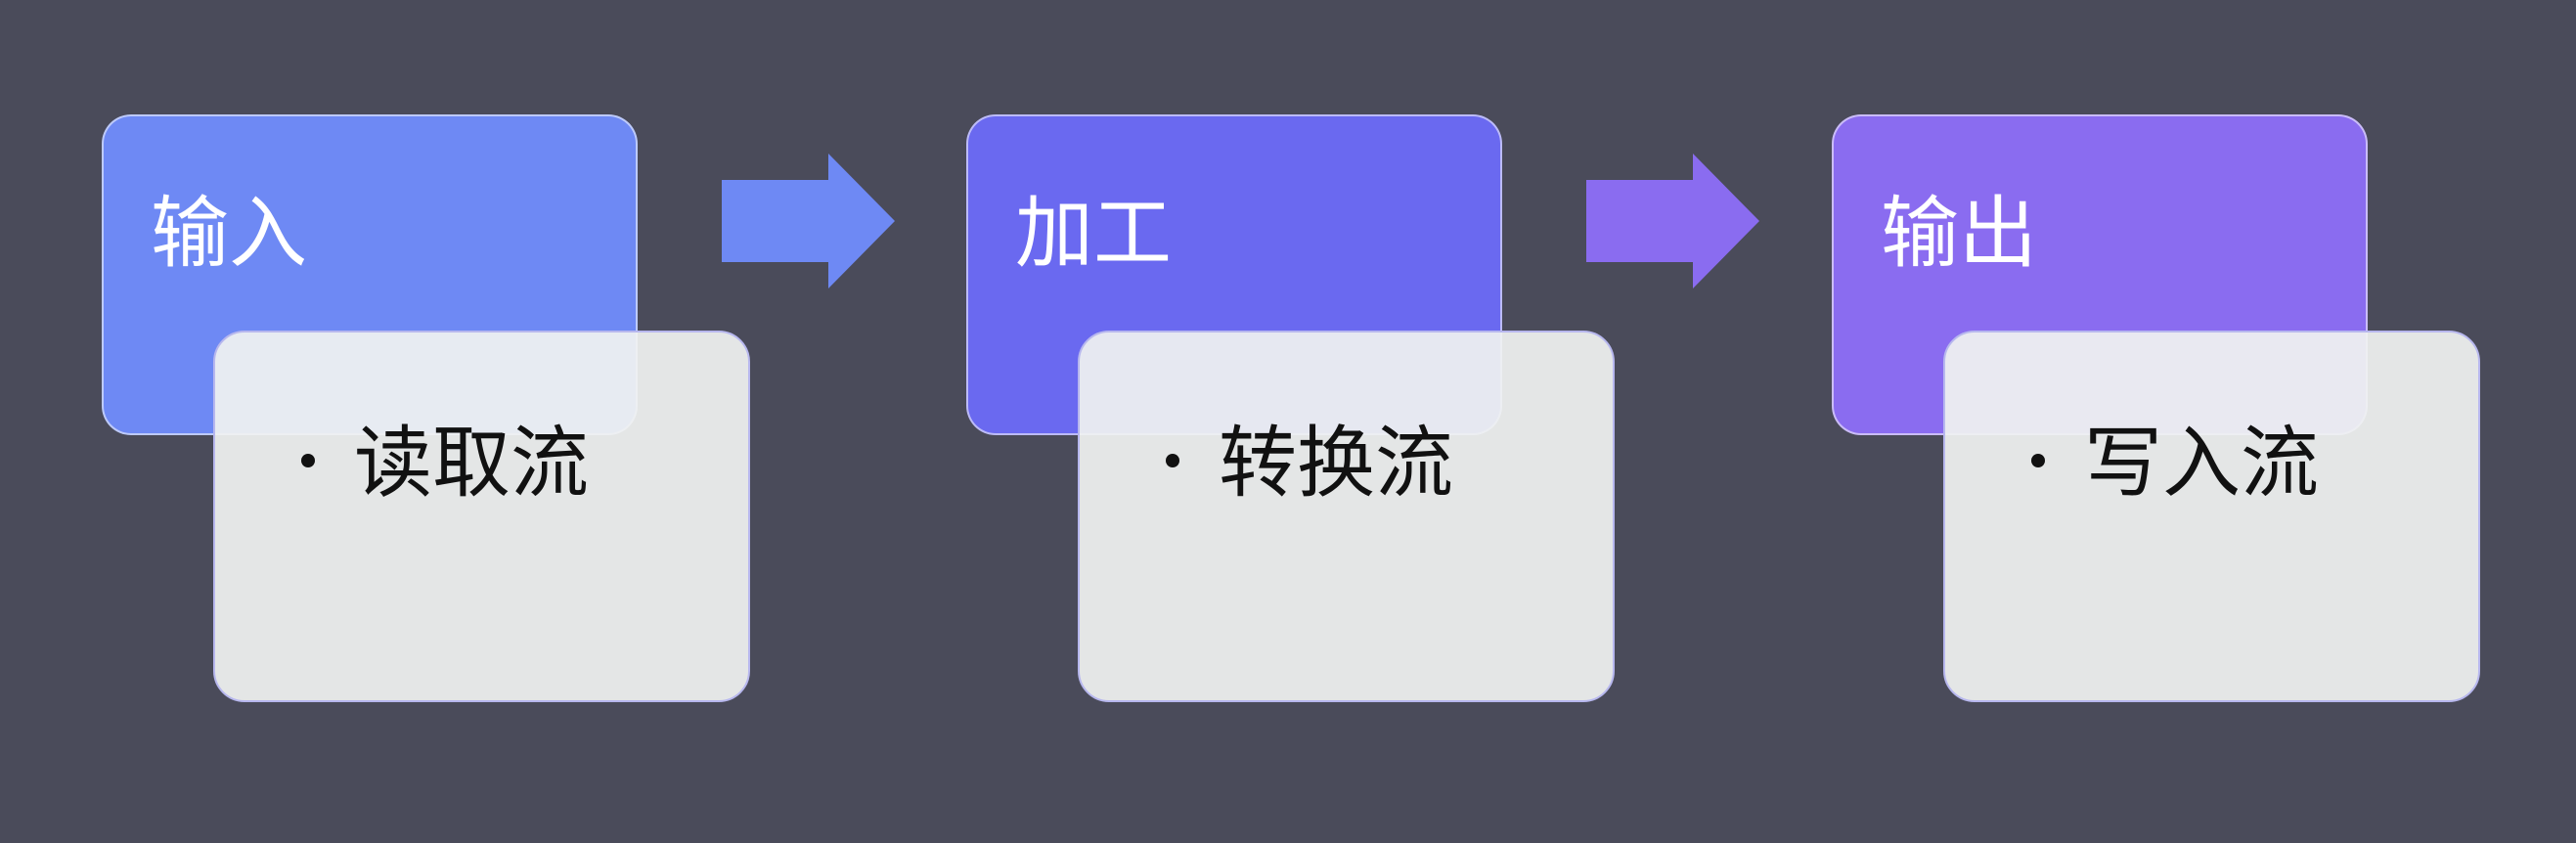  I want to click on stage-detail-card: 转换流, so click(1346, 516).